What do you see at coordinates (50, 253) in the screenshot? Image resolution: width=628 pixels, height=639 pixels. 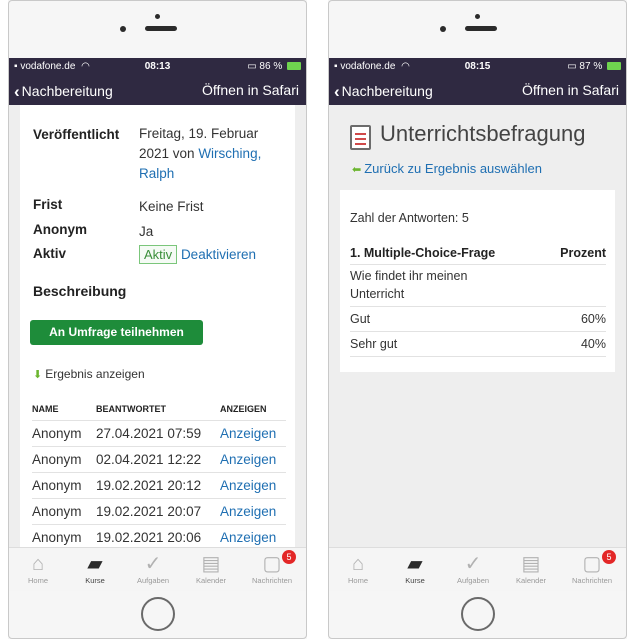 I see `active-label: Aktiv` at bounding box center [50, 253].